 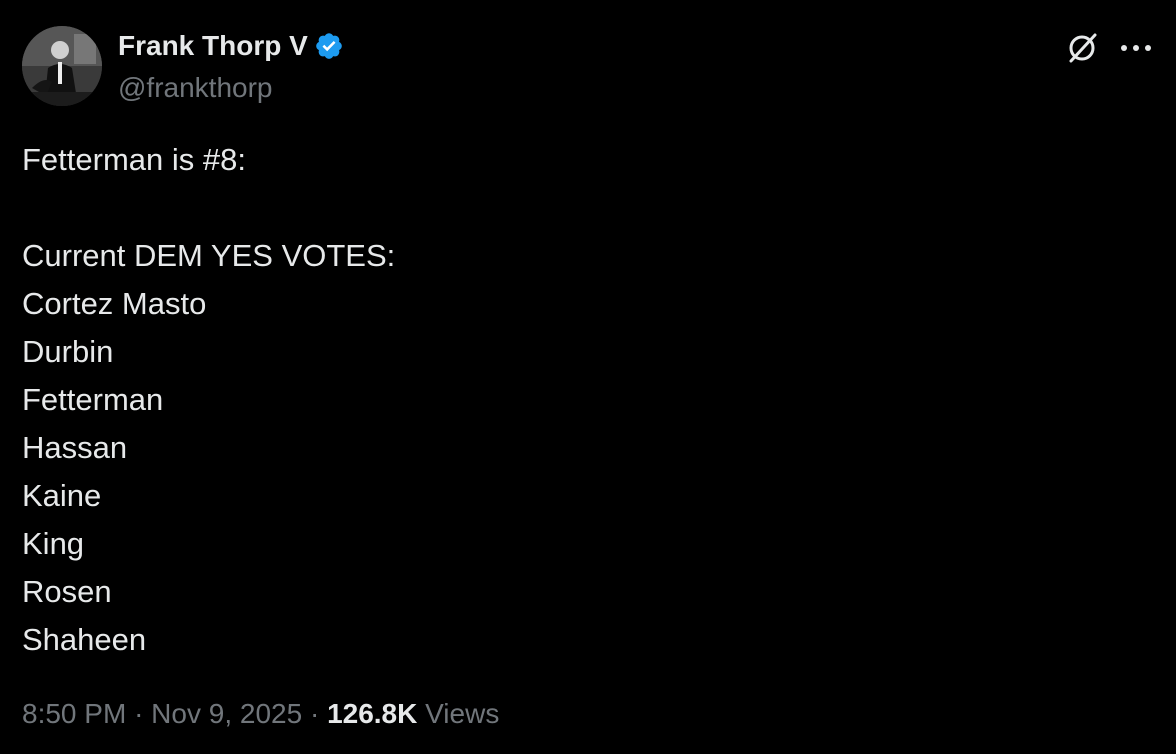 What do you see at coordinates (462, 713) in the screenshot?
I see `views-label: Views` at bounding box center [462, 713].